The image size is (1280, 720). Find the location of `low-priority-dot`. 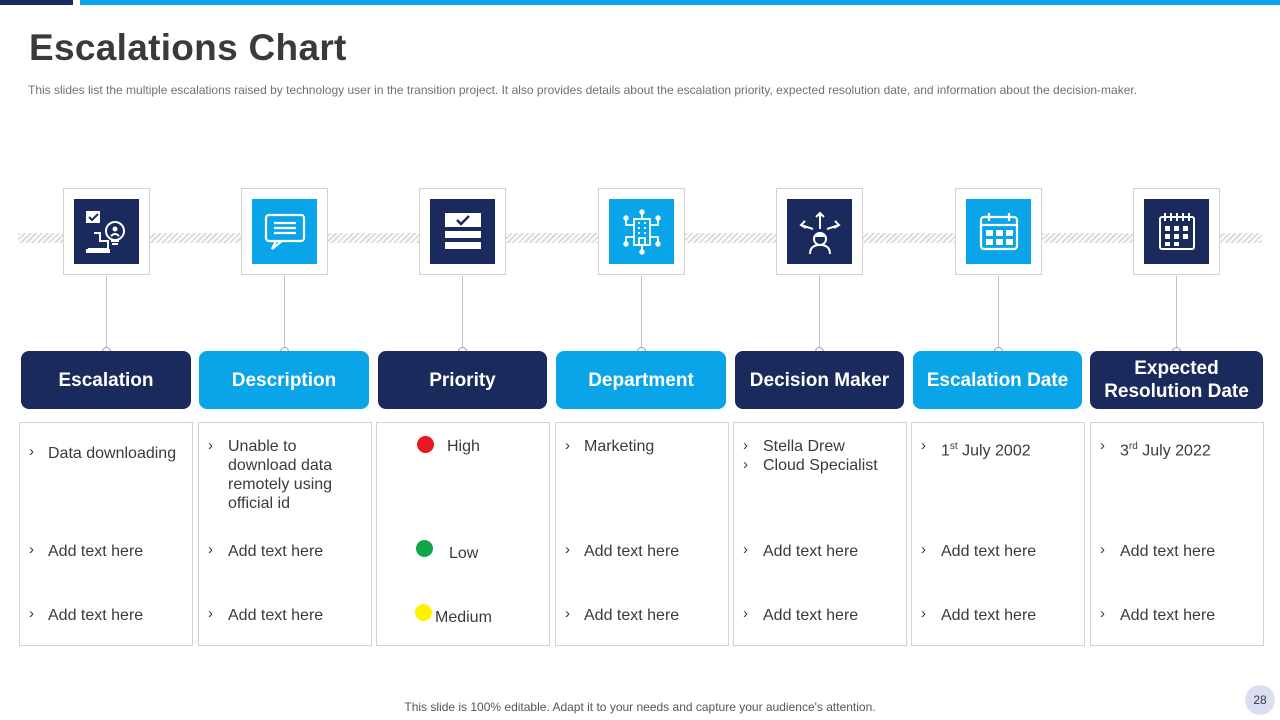

low-priority-dot is located at coordinates (424, 548).